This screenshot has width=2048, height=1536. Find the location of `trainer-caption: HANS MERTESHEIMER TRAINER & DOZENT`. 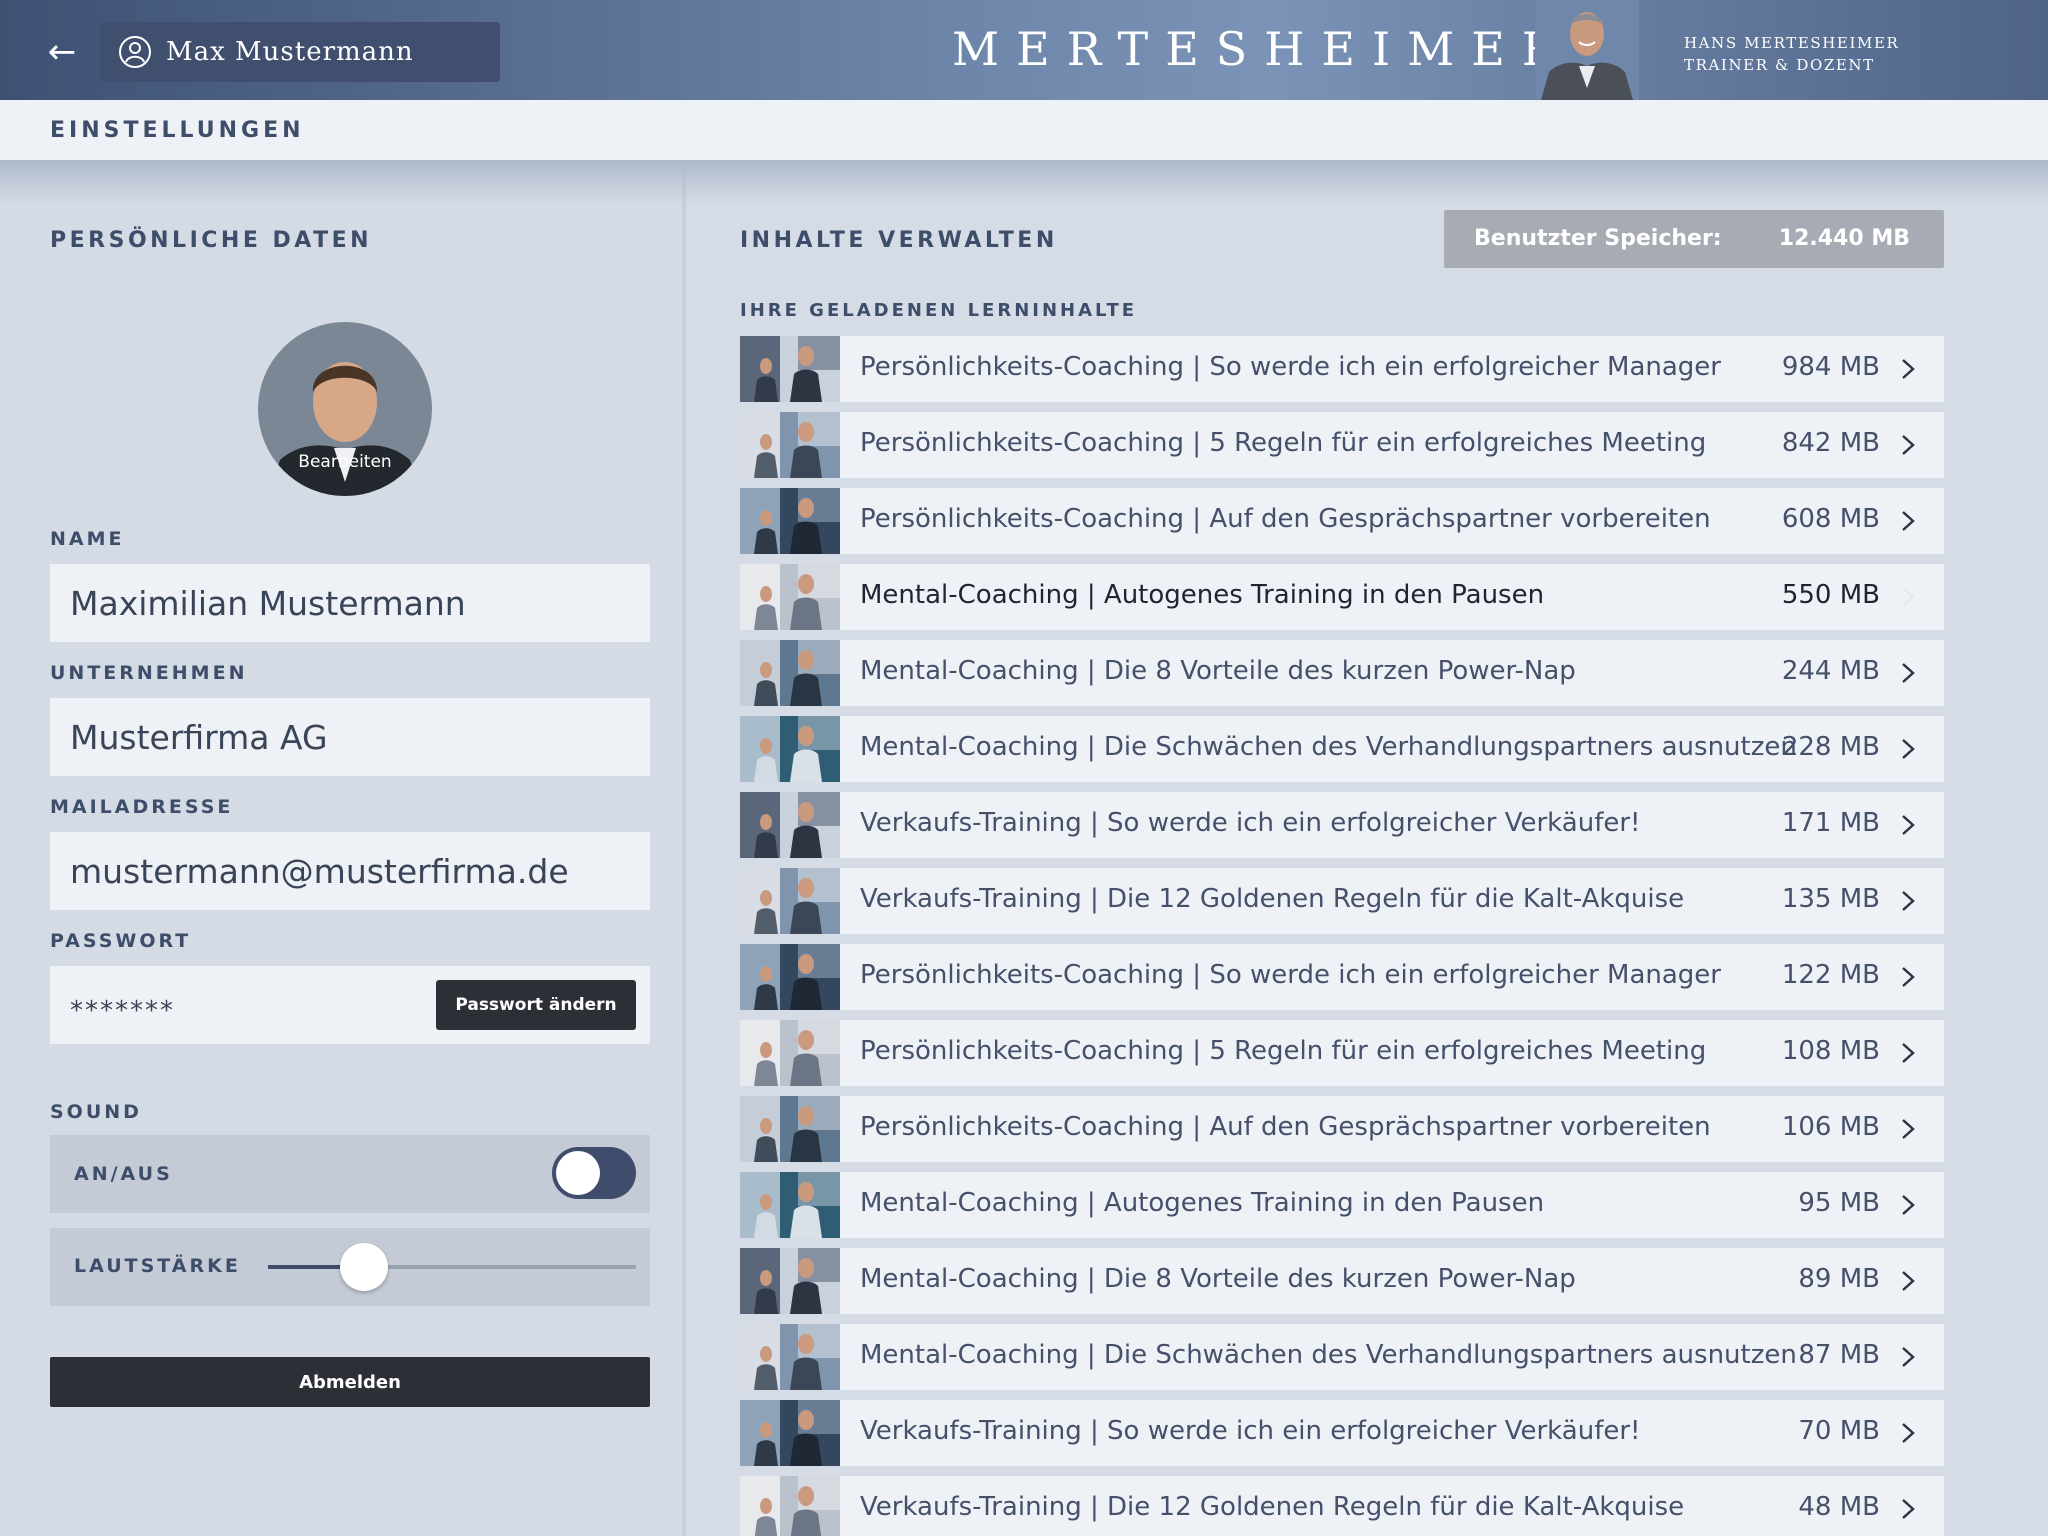

trainer-caption: HANS MERTESHEIMER TRAINER & DOZENT is located at coordinates (1791, 54).